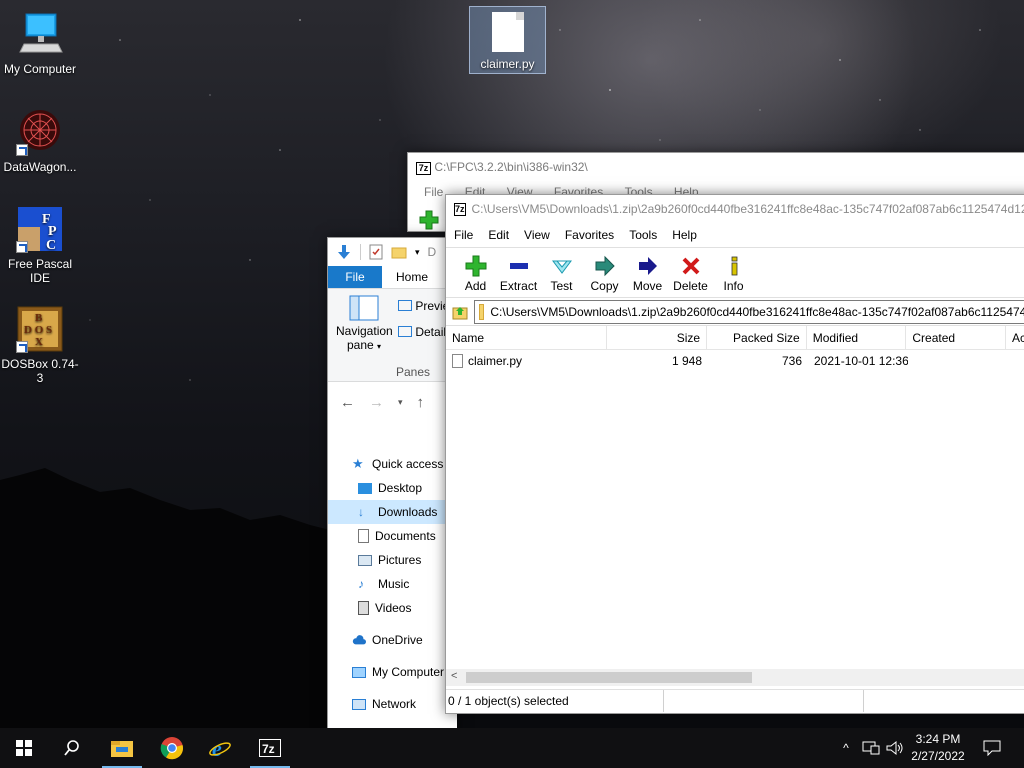 The width and height of the screenshot is (1024, 768). What do you see at coordinates (518, 286) in the screenshot?
I see `extract-label: Extract` at bounding box center [518, 286].